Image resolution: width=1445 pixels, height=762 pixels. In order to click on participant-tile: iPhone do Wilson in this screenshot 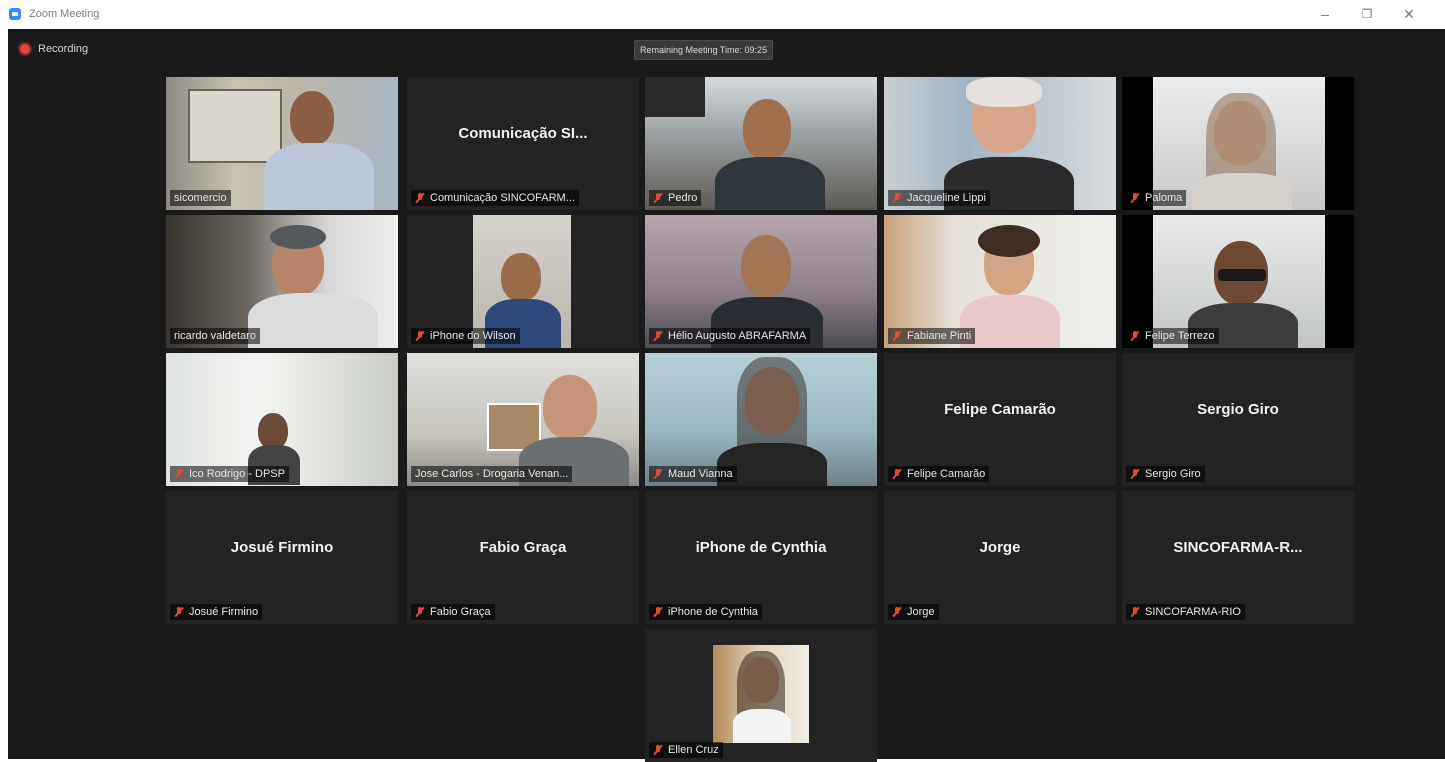, I will do `click(523, 281)`.